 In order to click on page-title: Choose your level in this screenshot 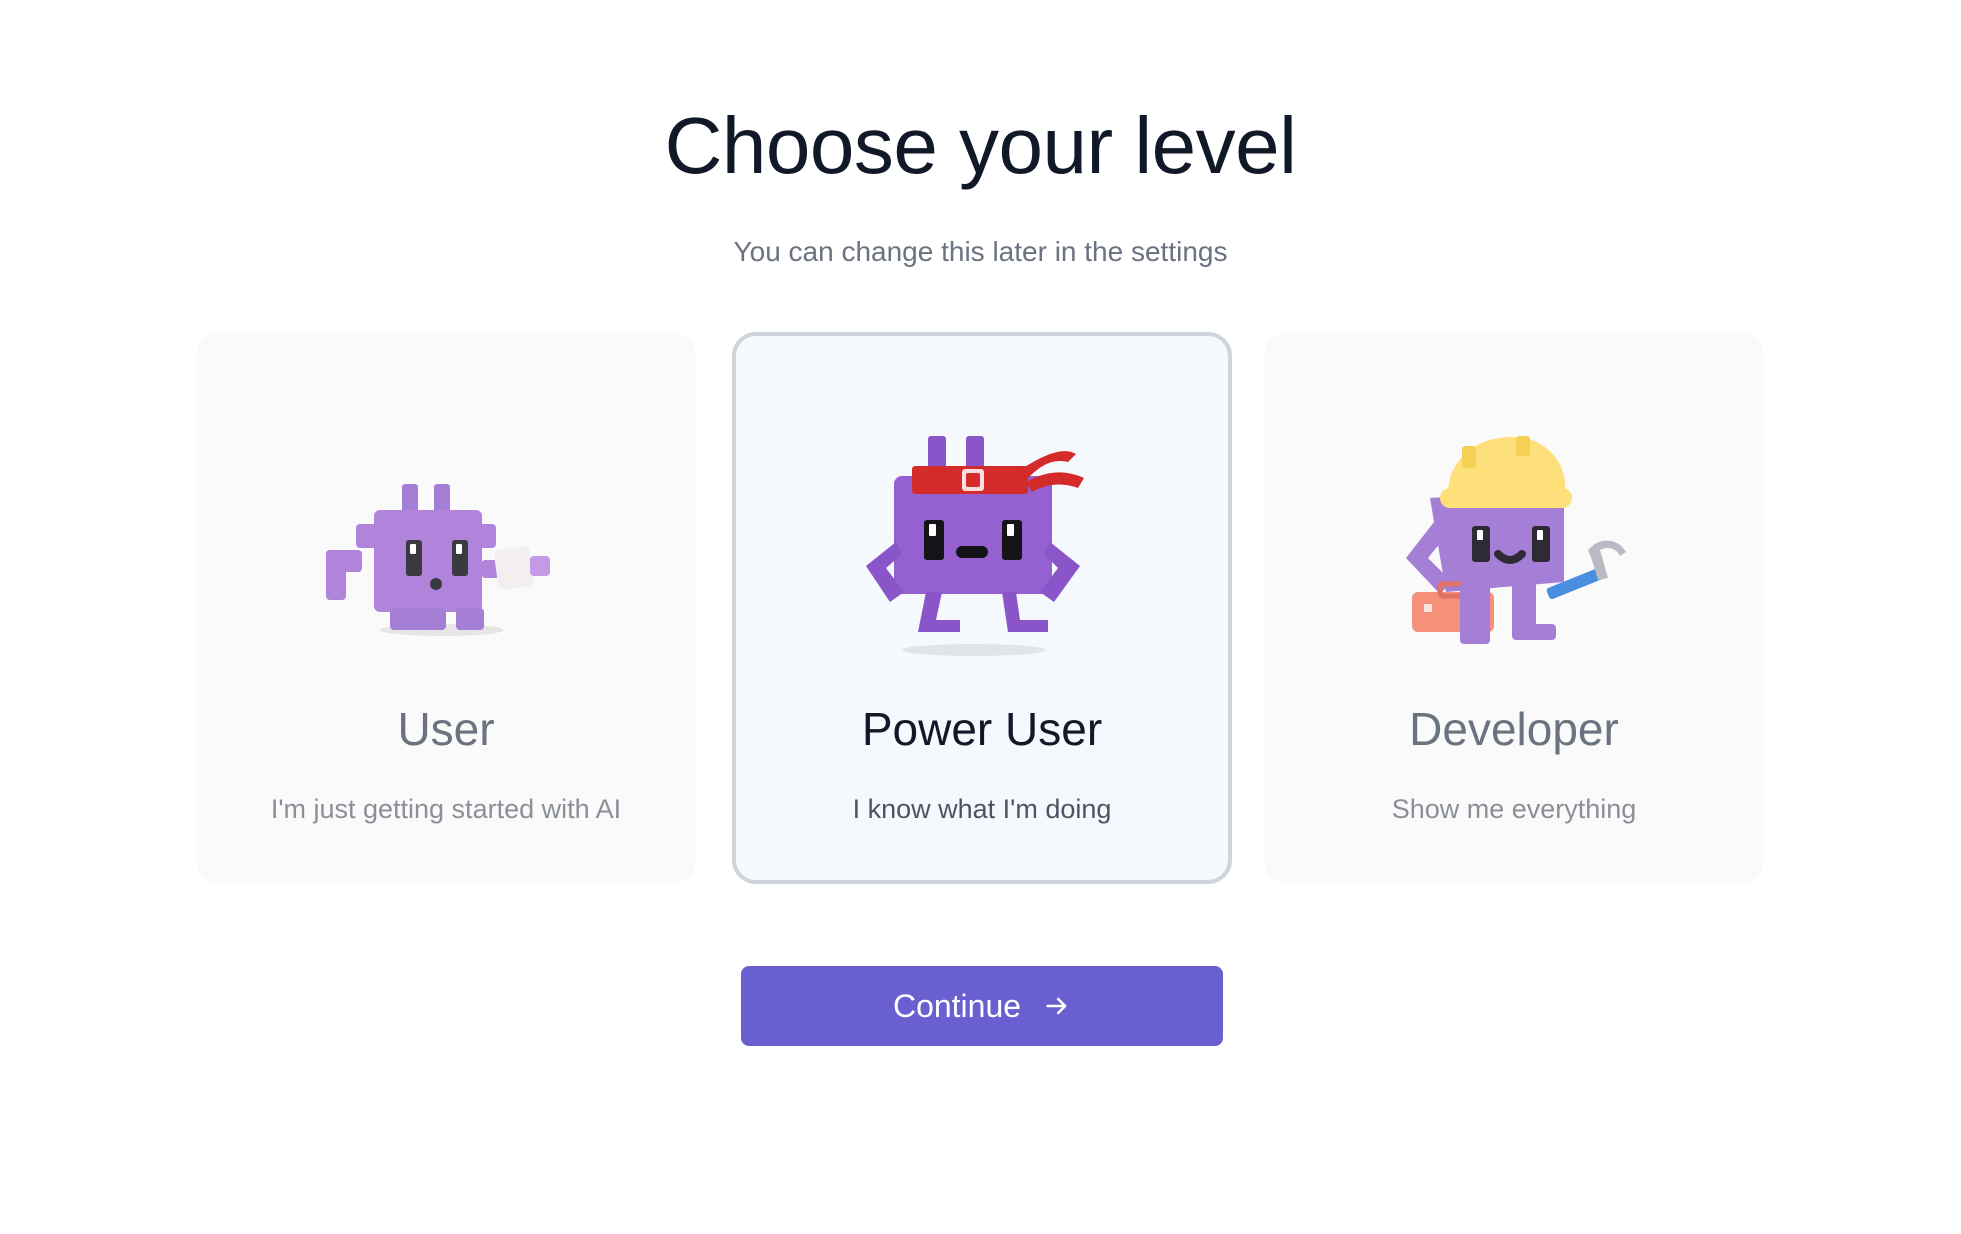, I will do `click(980, 145)`.